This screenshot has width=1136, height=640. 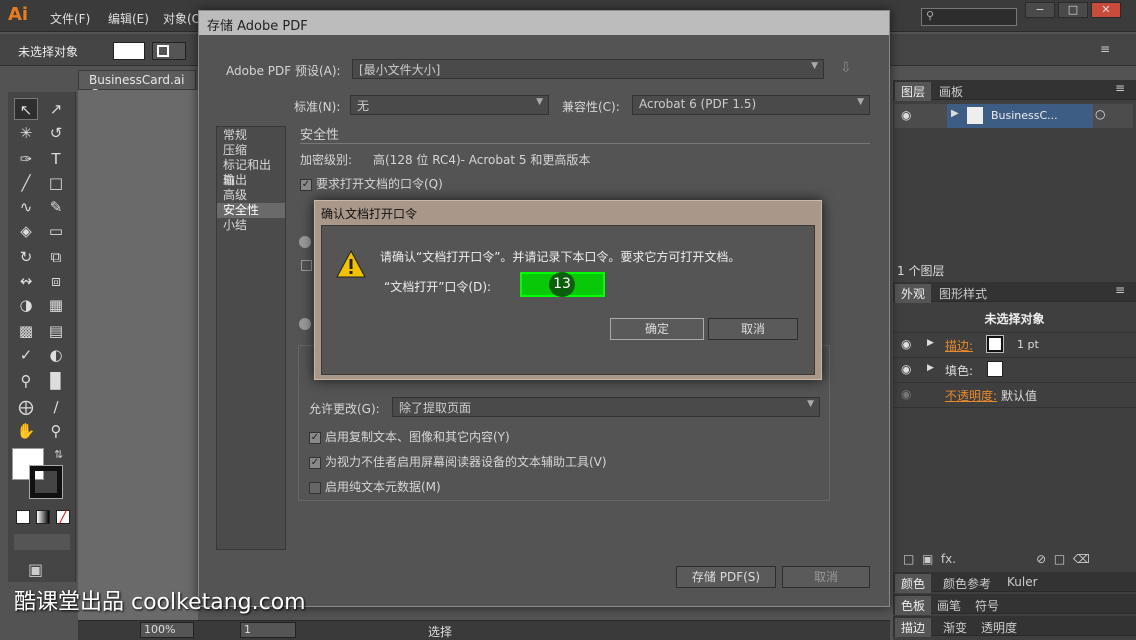 What do you see at coordinates (251, 172) in the screenshot?
I see `category-marks-bleeds: 标记和出血` at bounding box center [251, 172].